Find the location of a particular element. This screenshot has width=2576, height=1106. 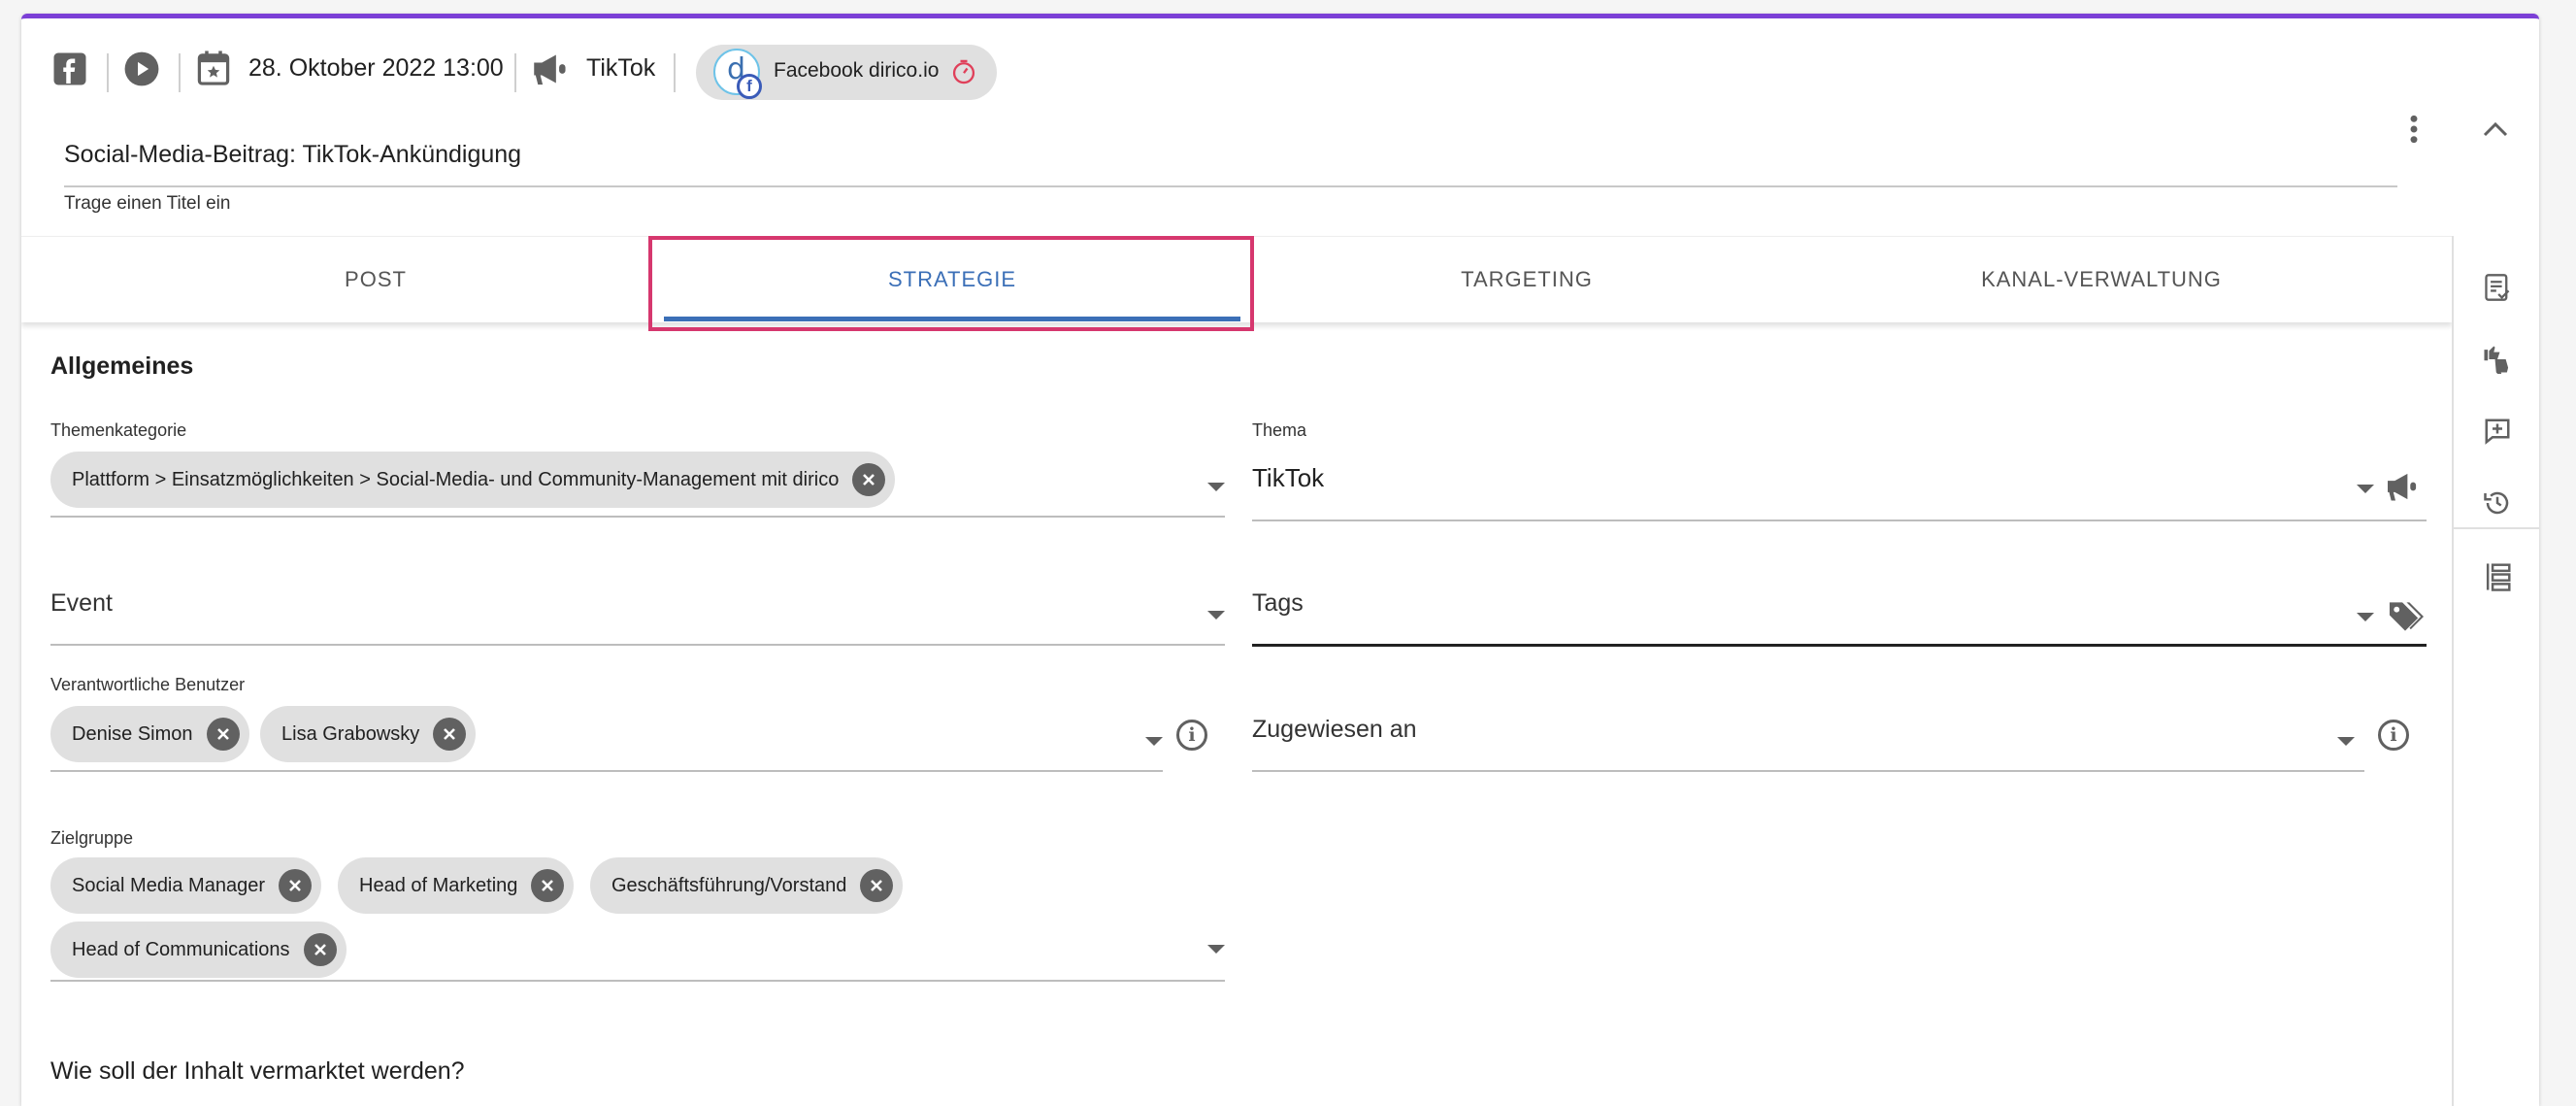

account-chip: d f Facebook dirico.io is located at coordinates (846, 72).